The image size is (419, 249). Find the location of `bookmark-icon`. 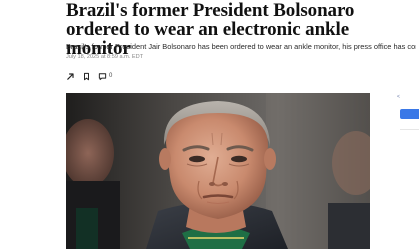

bookmark-icon is located at coordinates (86, 76).